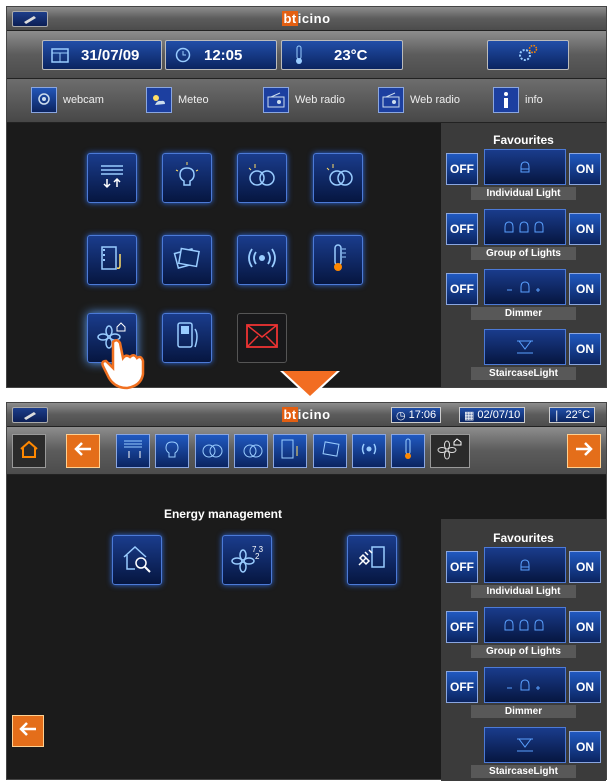 The image size is (613, 784). Describe the element at coordinates (112, 260) in the screenshot. I see `multimedia-tile` at that location.